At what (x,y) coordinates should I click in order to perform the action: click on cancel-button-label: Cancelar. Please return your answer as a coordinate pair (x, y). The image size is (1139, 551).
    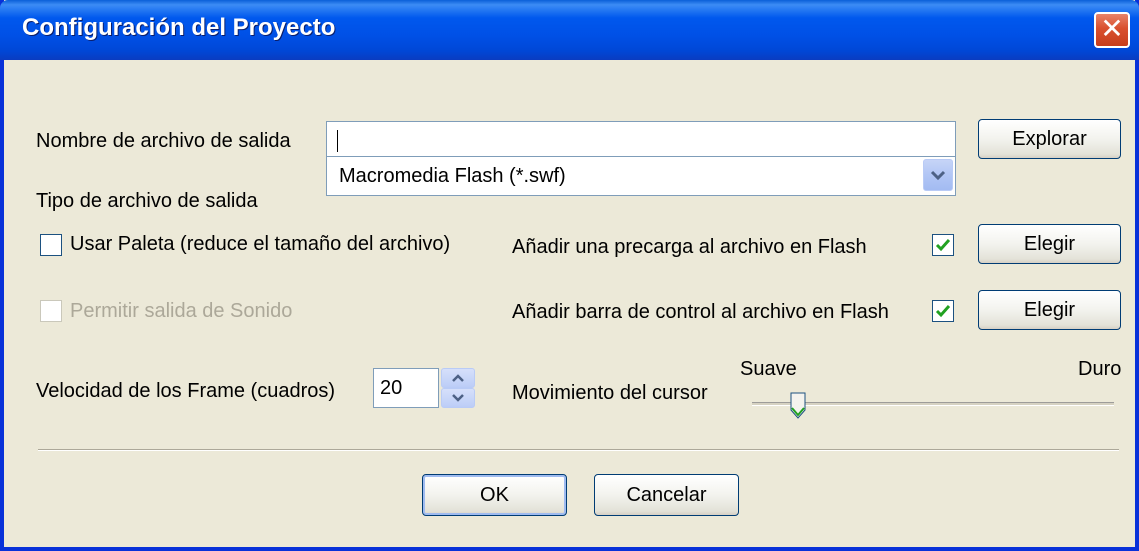
    Looking at the image, I should click on (666, 495).